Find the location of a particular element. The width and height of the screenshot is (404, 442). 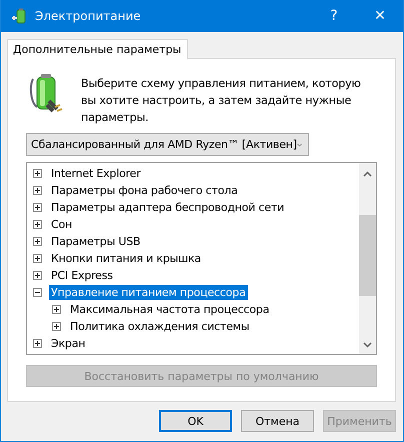

collapse-icon is located at coordinates (37, 292).